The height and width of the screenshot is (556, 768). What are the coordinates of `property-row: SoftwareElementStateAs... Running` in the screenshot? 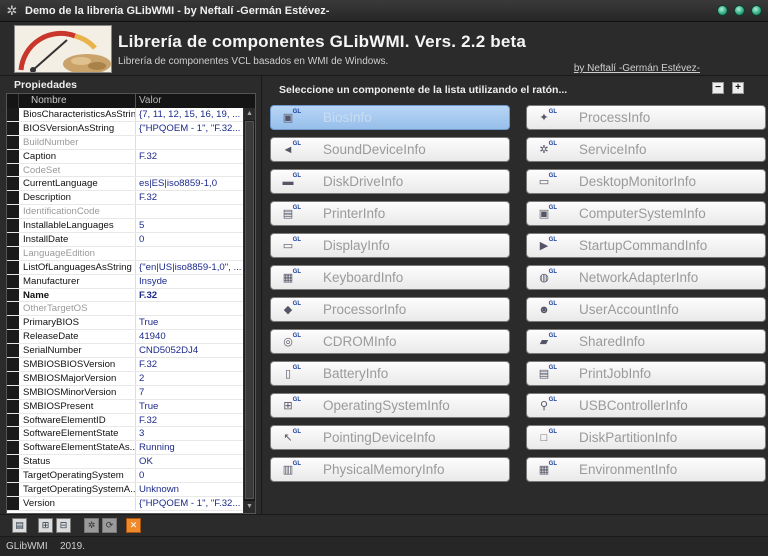 It's located at (125, 448).